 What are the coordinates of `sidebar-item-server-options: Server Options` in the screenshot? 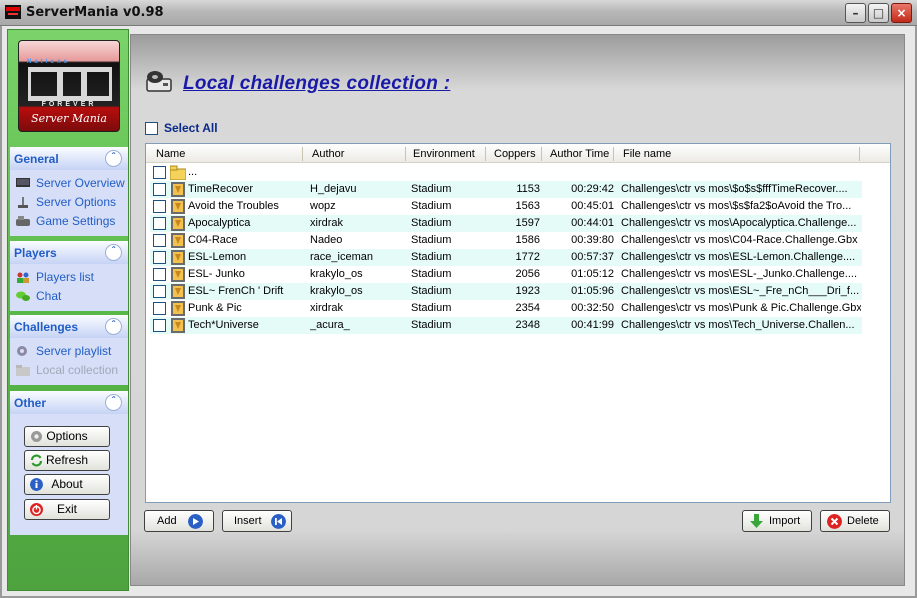 It's located at (71, 203).